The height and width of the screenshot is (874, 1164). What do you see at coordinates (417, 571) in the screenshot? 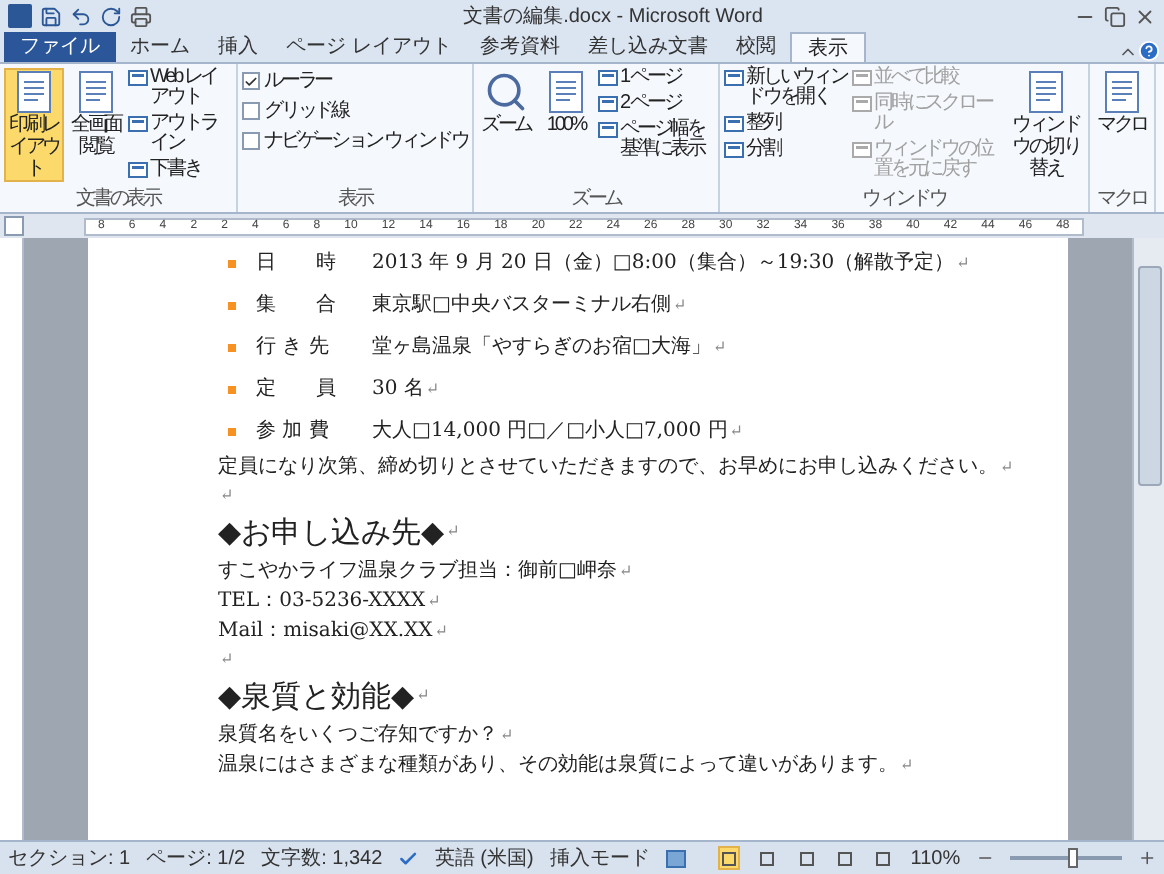
I see `body-text: すこやかライフ温泉クラブ担当：御前□岬奈` at bounding box center [417, 571].